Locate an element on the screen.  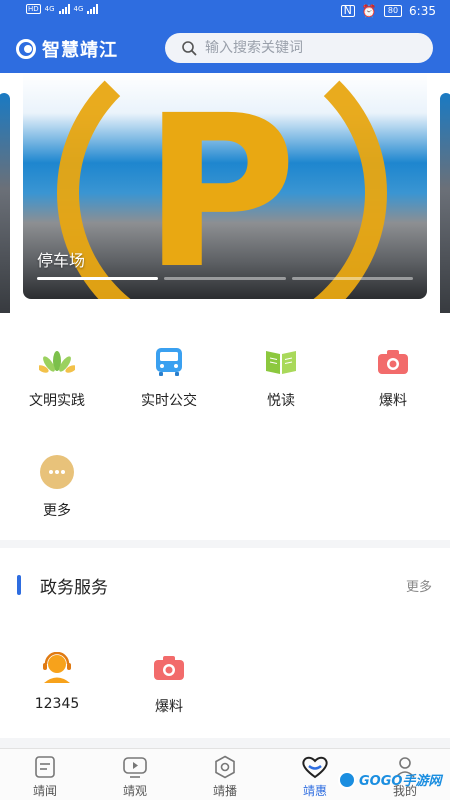
search-input is located at coordinates (305, 48).